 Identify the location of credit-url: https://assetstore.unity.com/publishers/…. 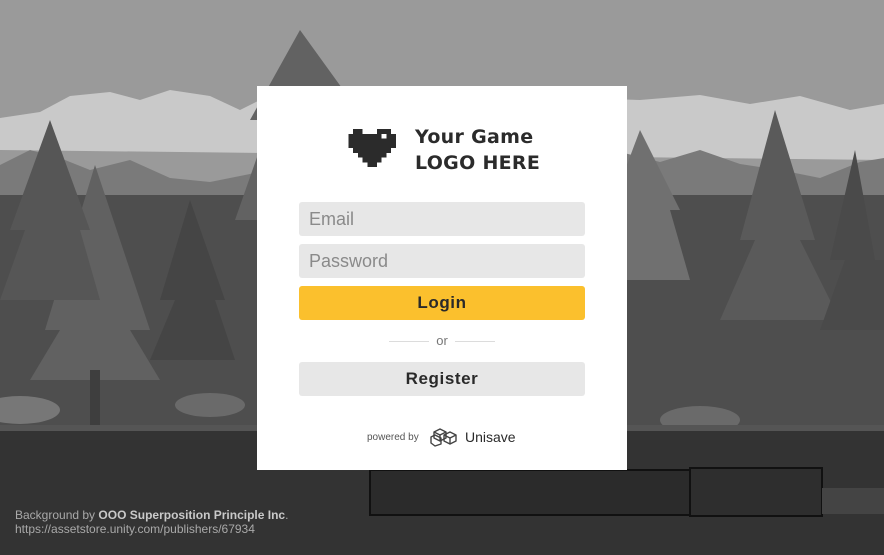
(151, 529).